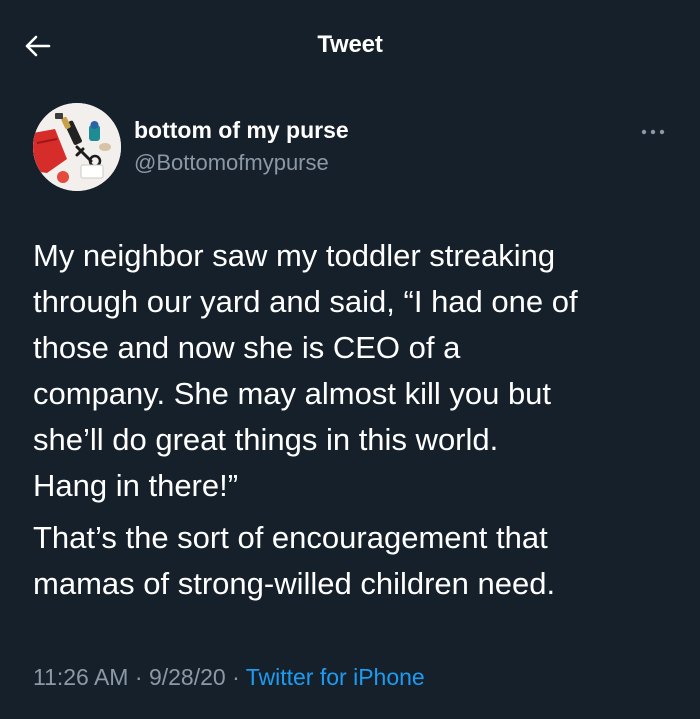 The width and height of the screenshot is (700, 719). I want to click on tweet-metadata: 11:26 AM · 9/28/20 · Twitter for iPhone, so click(229, 677).